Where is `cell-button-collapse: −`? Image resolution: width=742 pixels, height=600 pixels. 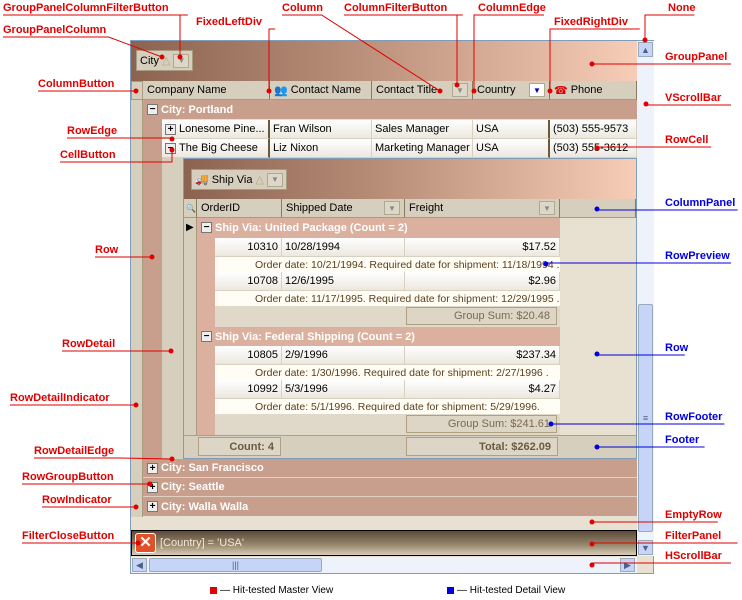 cell-button-collapse: − is located at coordinates (170, 148).